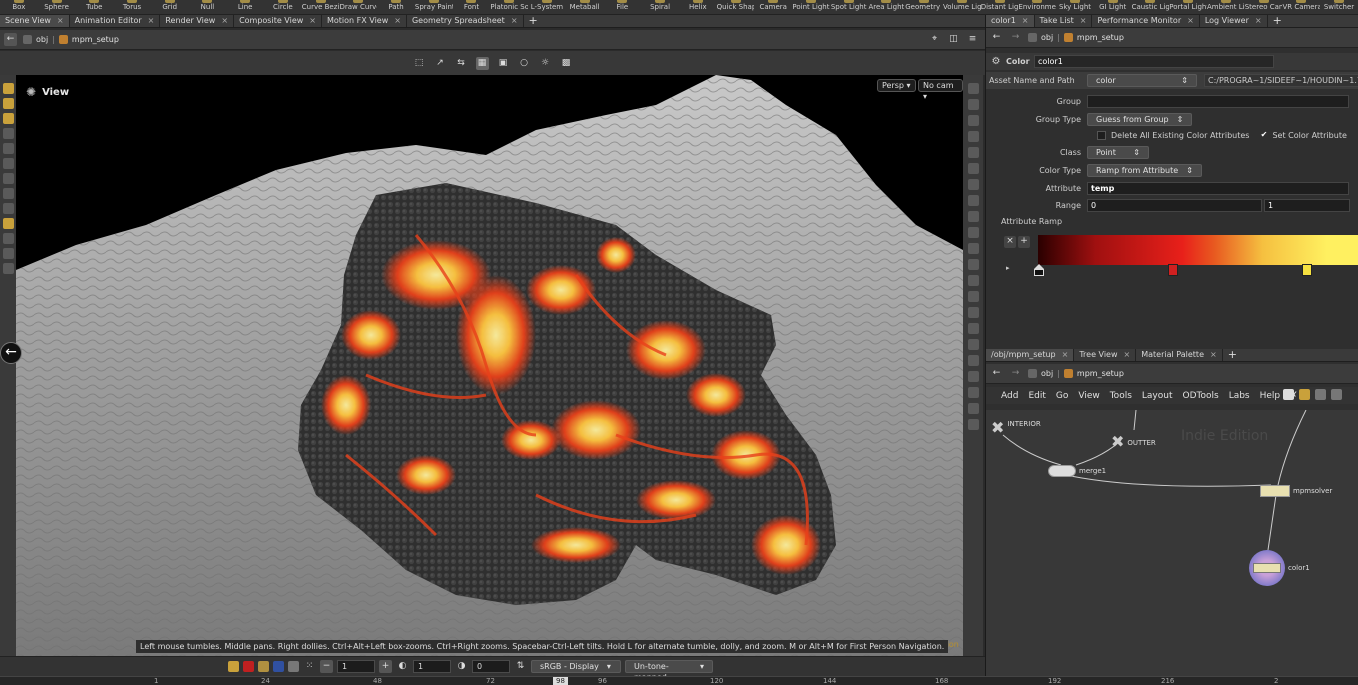  Describe the element at coordinates (1270, 396) in the screenshot. I see `menu-help: Help` at that location.